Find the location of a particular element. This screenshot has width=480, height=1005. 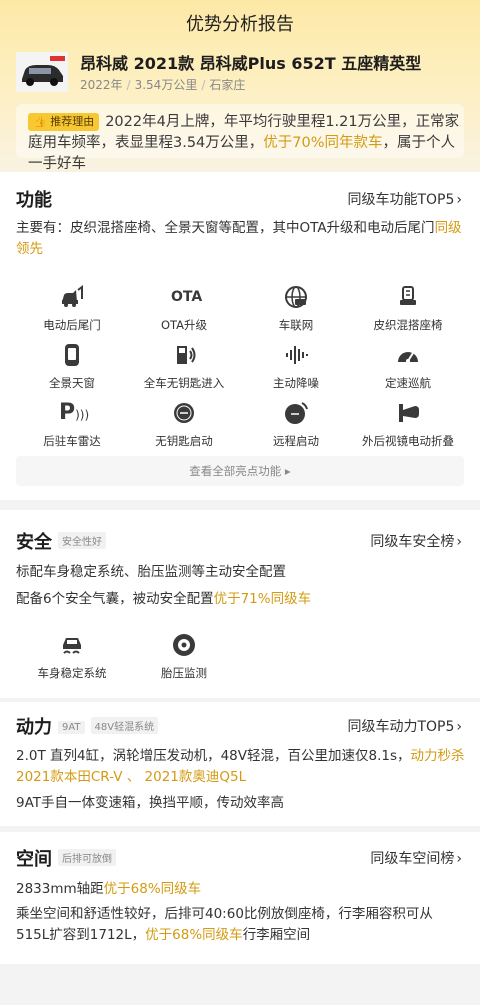

tailgate-icon is located at coordinates (72, 296).